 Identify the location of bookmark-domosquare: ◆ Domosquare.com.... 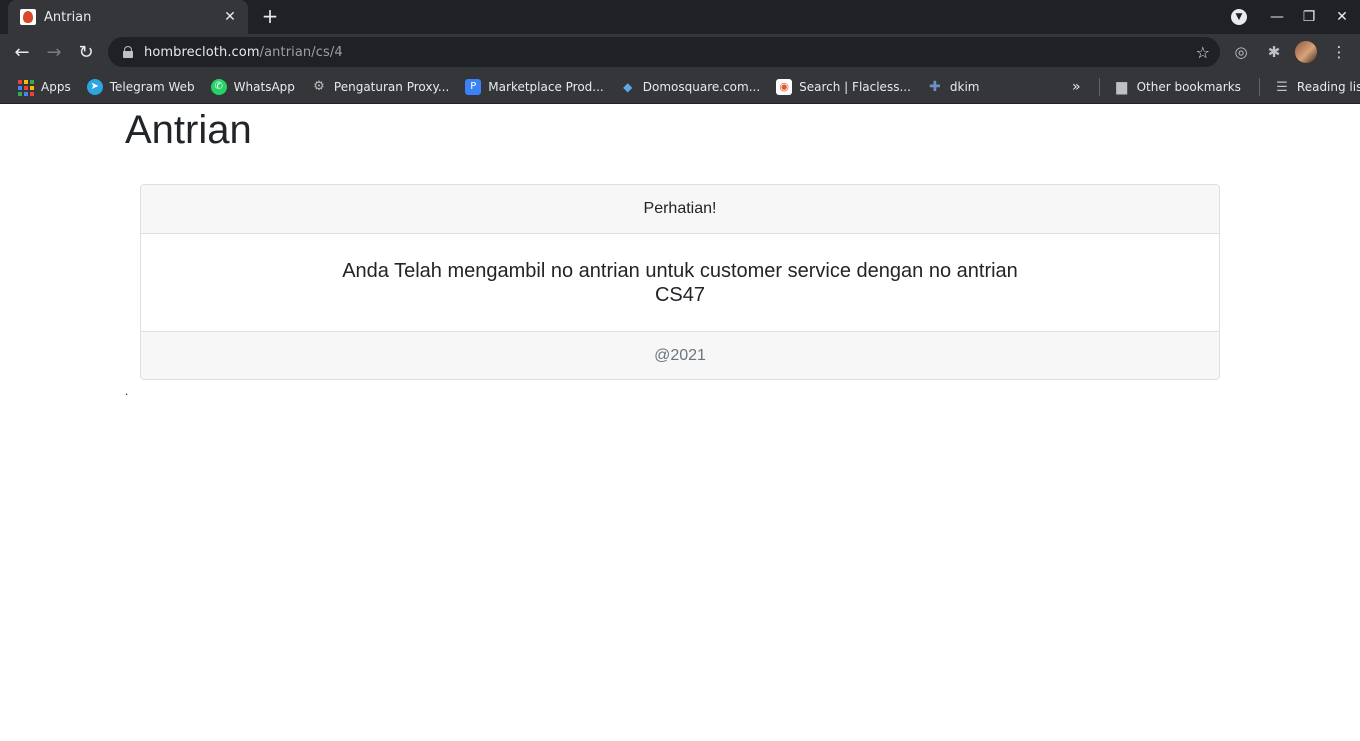
(690, 87).